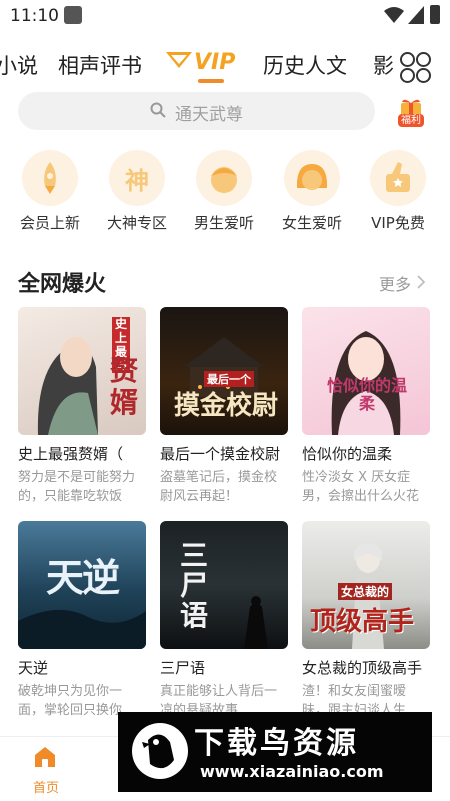 The height and width of the screenshot is (801, 450). What do you see at coordinates (361, 487) in the screenshot?
I see `book-desc: 性冷淡女 X 厌女症男，会擦出什么火花` at bounding box center [361, 487].